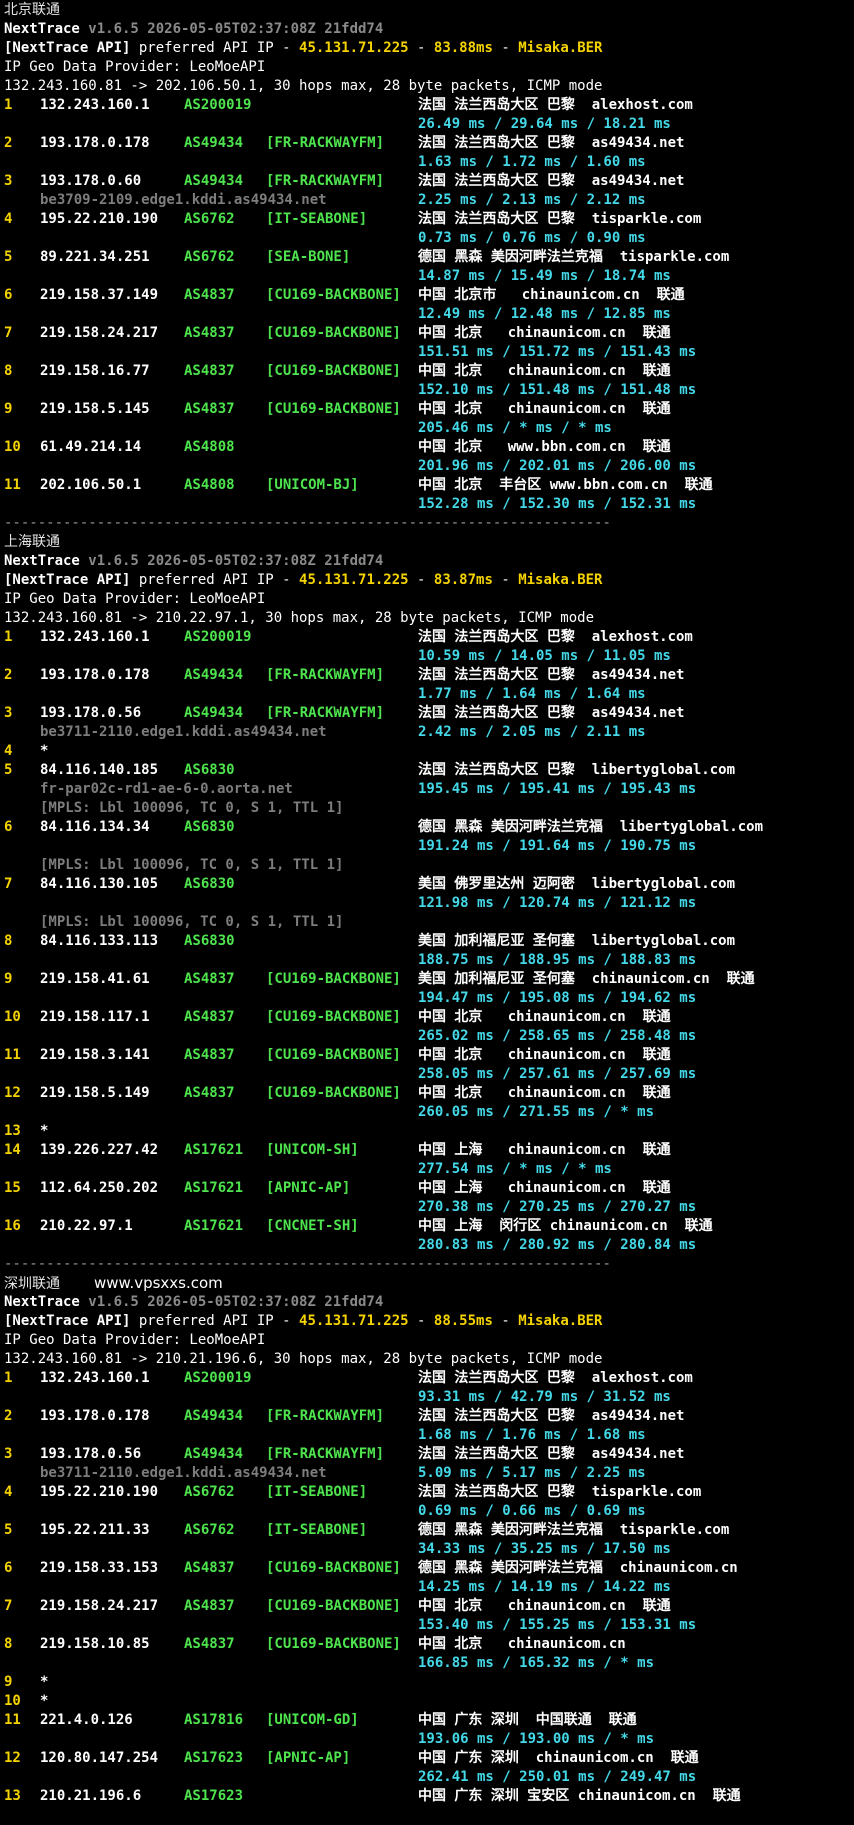  Describe the element at coordinates (44, 751) in the screenshot. I see `hop-ip: *` at that location.